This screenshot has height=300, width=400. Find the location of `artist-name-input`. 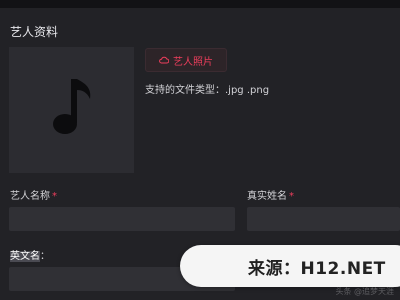

artist-name-input is located at coordinates (122, 219).